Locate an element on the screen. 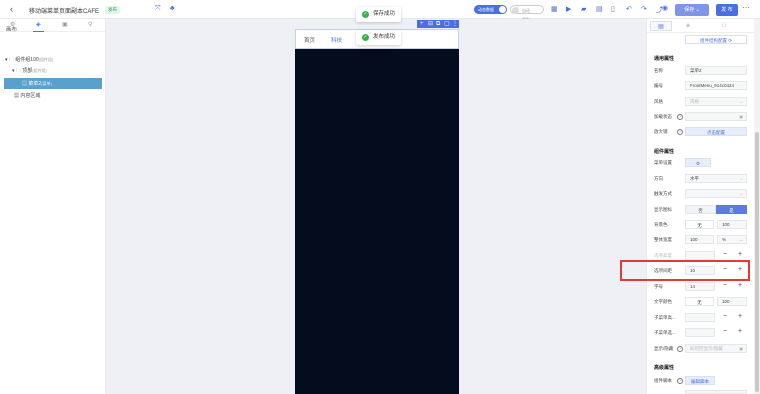  width-input: 100 is located at coordinates (699, 239).